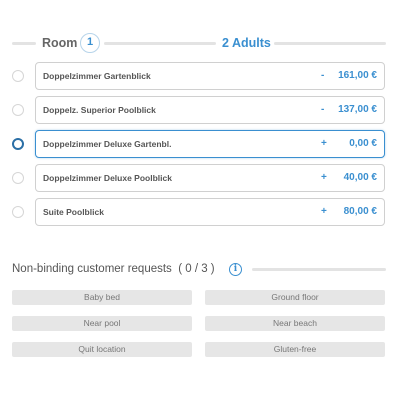 Image resolution: width=400 pixels, height=400 pixels. I want to click on price-difference: 161,00 €, so click(357, 75).